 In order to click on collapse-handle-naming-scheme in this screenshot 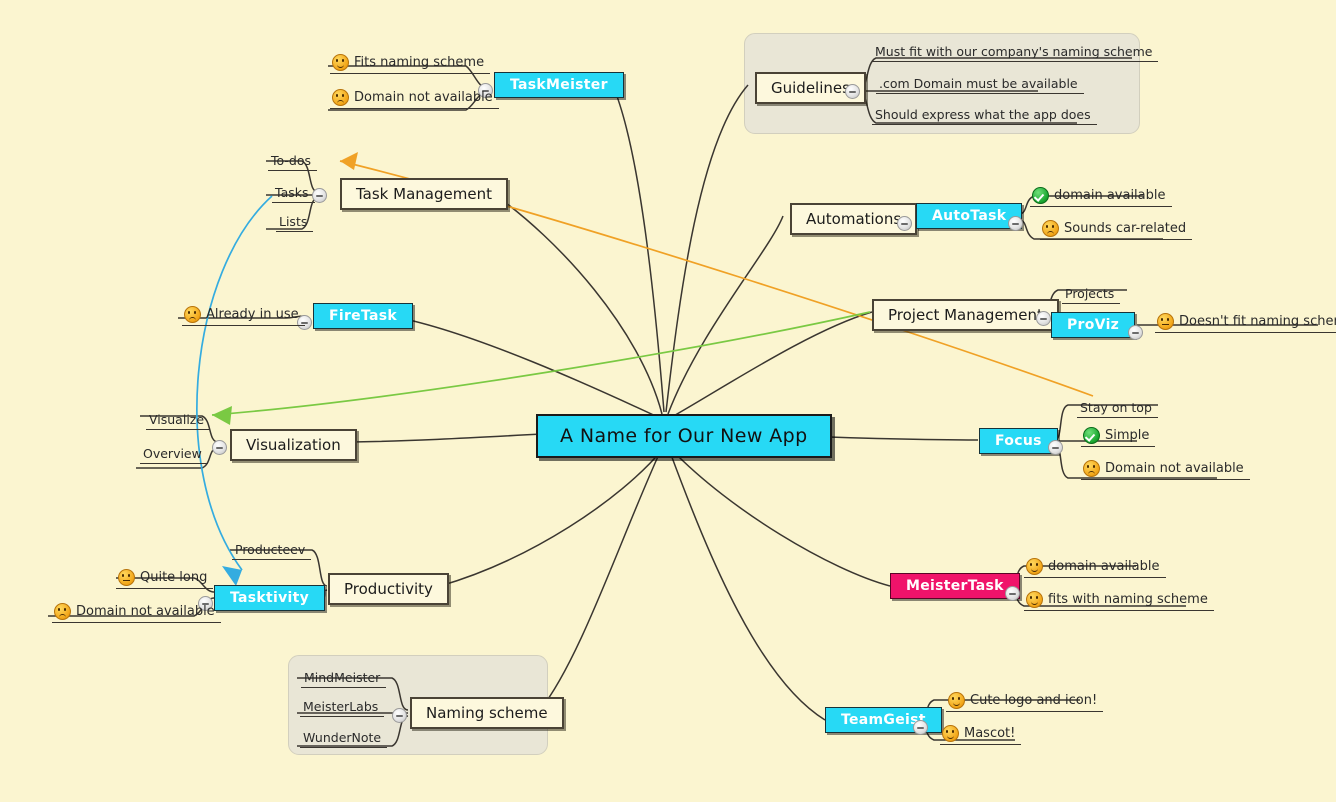, I will do `click(399, 715)`.